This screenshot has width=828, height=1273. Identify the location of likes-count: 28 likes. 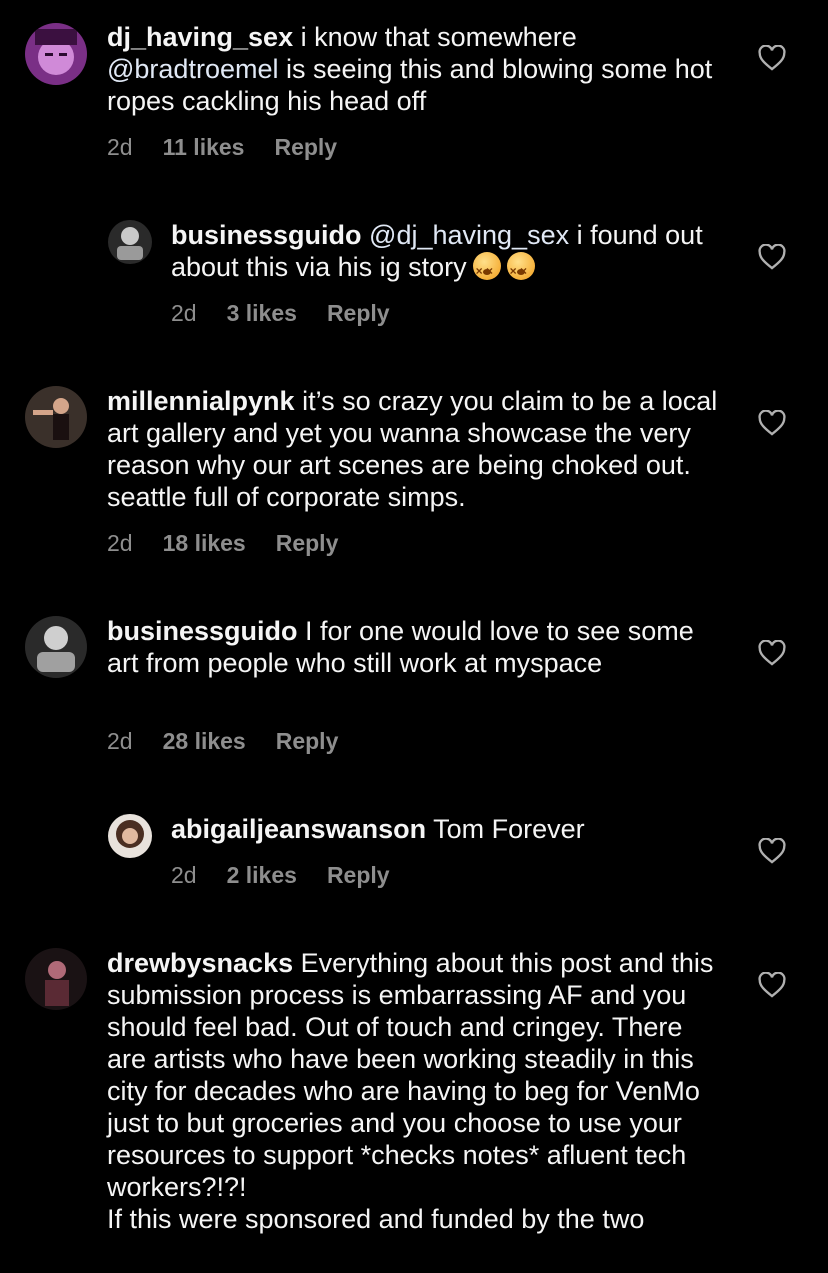
(204, 741).